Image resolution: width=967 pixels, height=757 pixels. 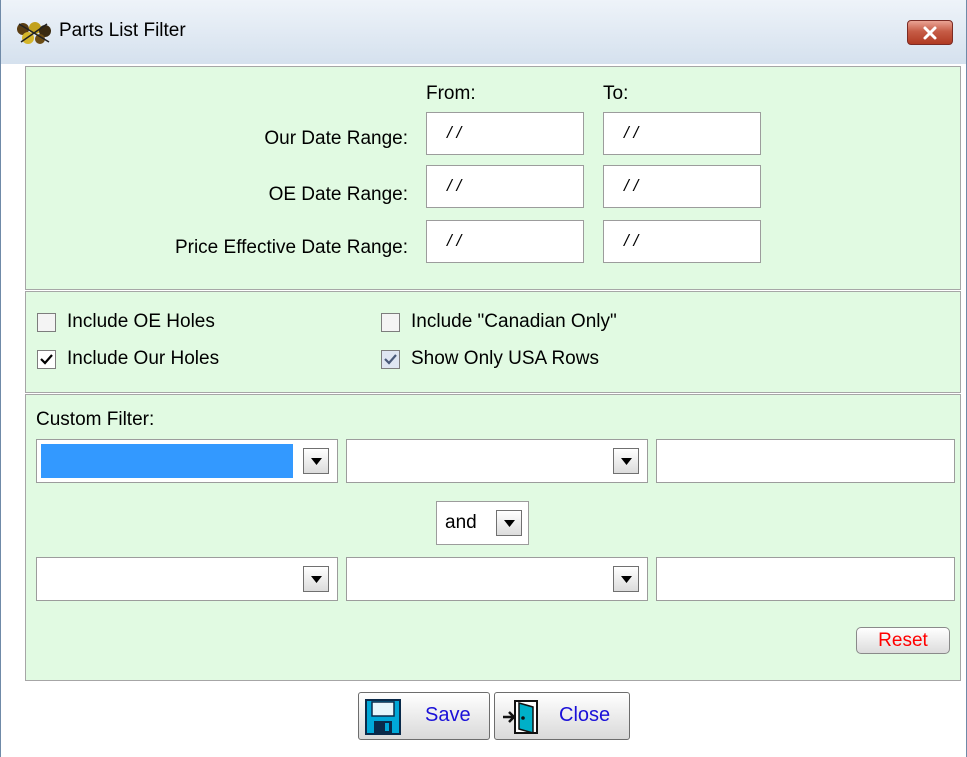 I want to click on filter2-operator-value, so click(x=477, y=579).